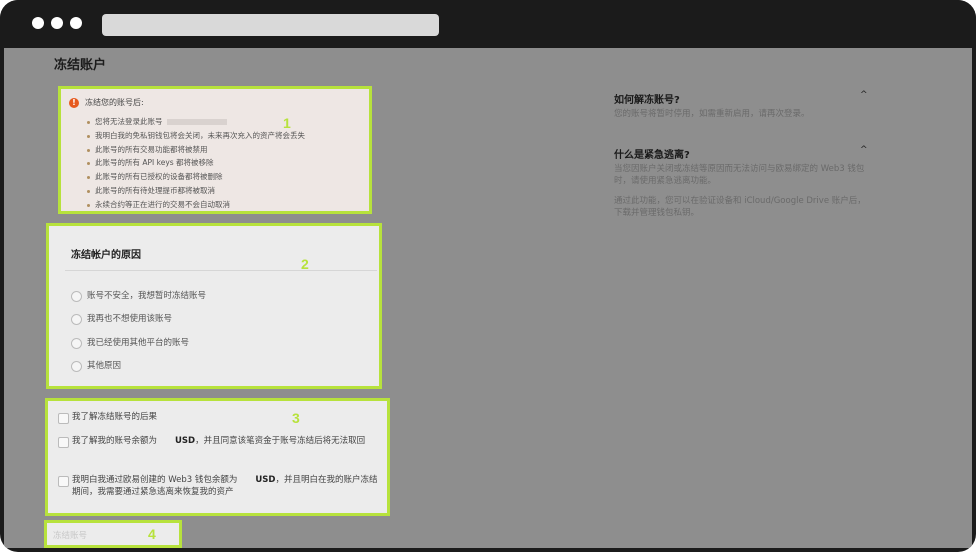  I want to click on warning-title: 冻结您的账号后:, so click(114, 102).